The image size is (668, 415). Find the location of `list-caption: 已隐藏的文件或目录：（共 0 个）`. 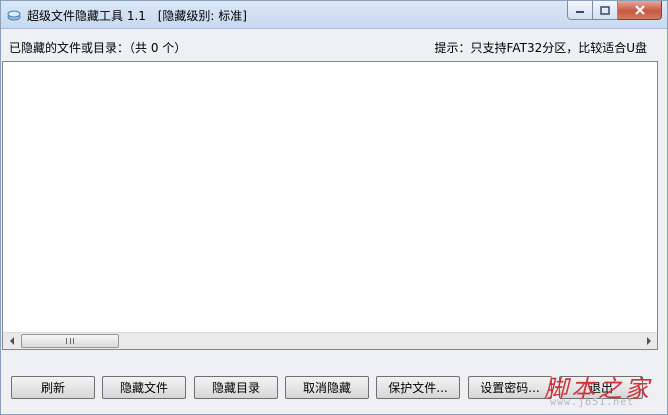

list-caption: 已隐藏的文件或目录：（共 0 个） is located at coordinates (98, 48).